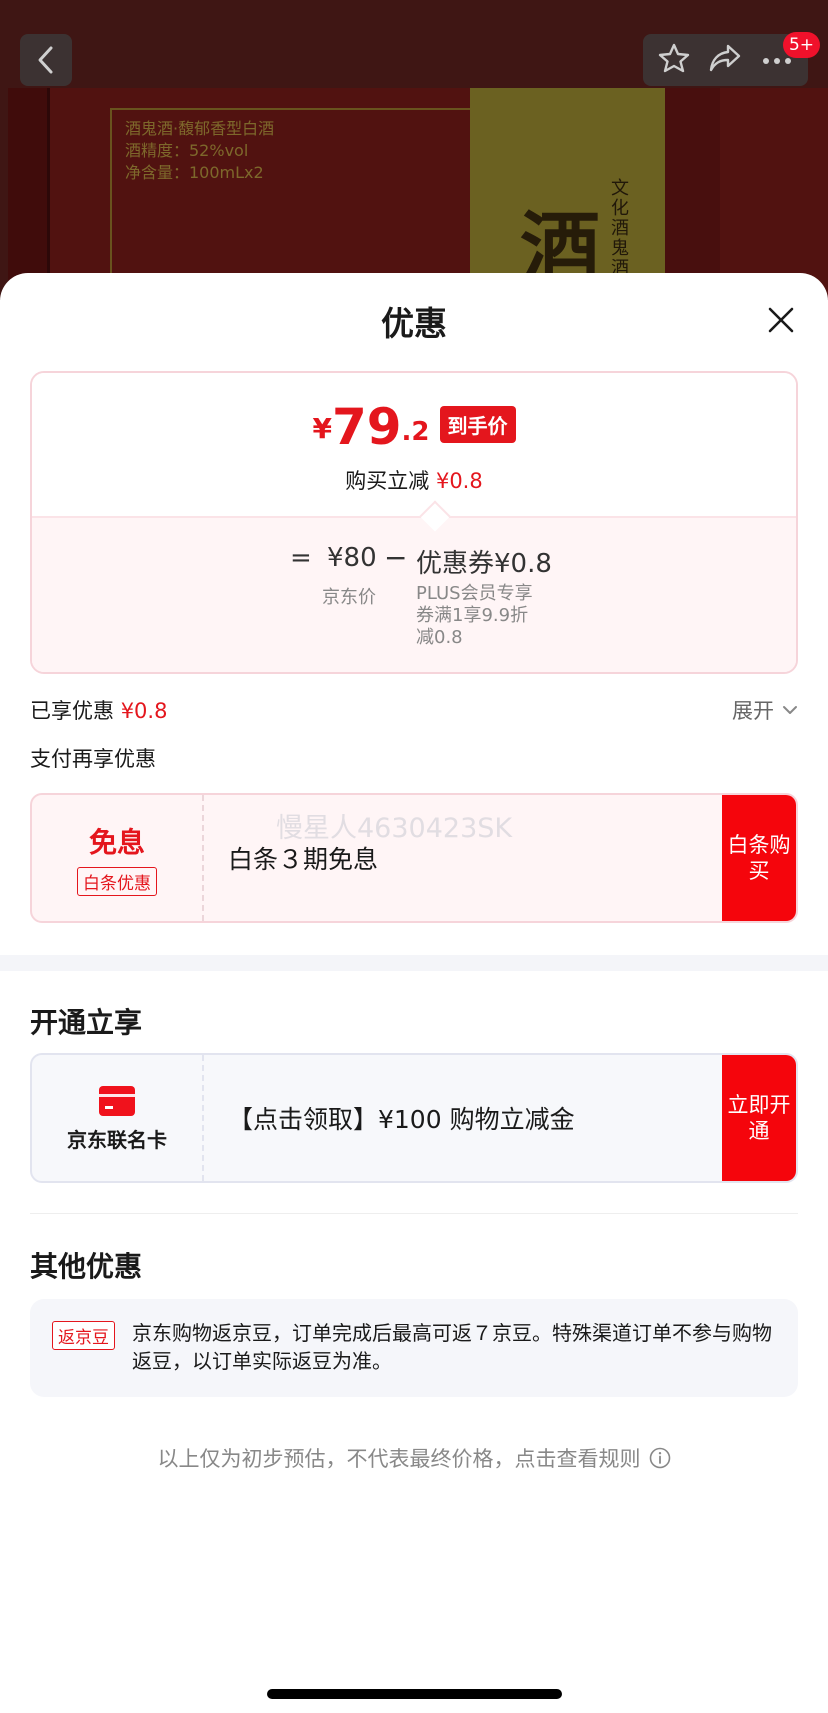 This screenshot has height=1713, width=828. Describe the element at coordinates (83, 1335) in the screenshot. I see `jd-bean-tag: 返京豆` at that location.